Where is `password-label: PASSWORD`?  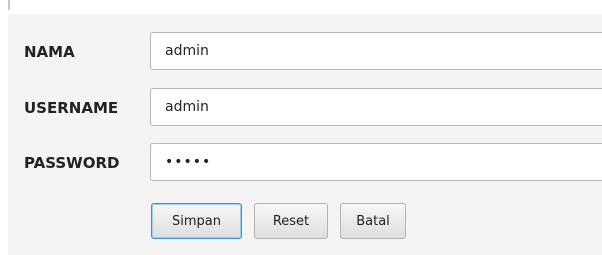 password-label: PASSWORD is located at coordinates (72, 163).